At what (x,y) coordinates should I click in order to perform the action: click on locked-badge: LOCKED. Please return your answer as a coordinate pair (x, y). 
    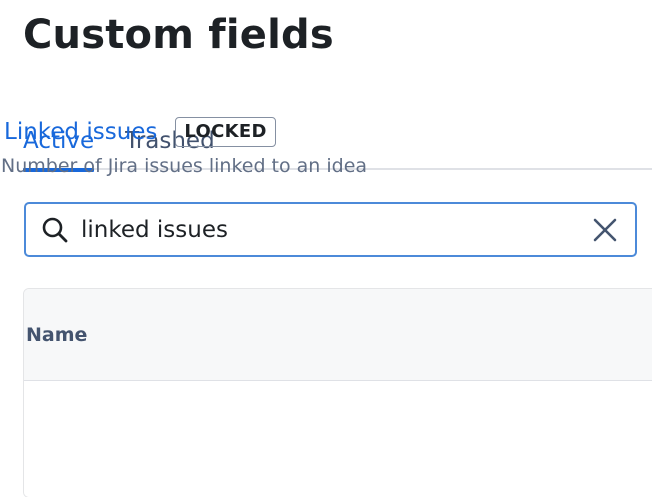
    Looking at the image, I should click on (225, 132).